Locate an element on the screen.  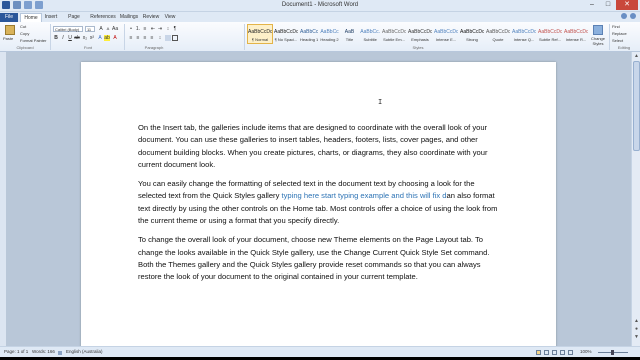
multilevel-list-icon: ≡ is located at coordinates (145, 29).